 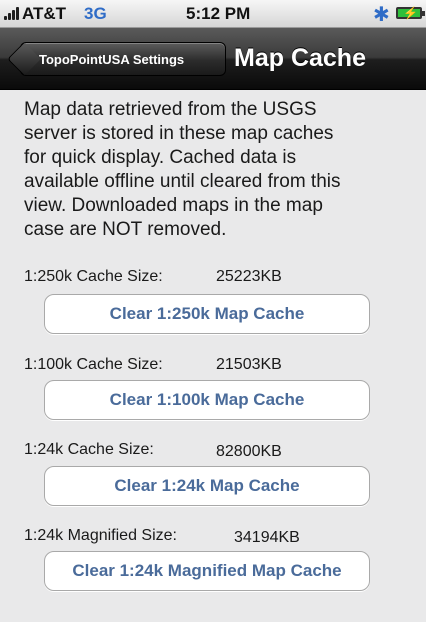 I want to click on status-time: 5:12 PM, so click(x=218, y=13).